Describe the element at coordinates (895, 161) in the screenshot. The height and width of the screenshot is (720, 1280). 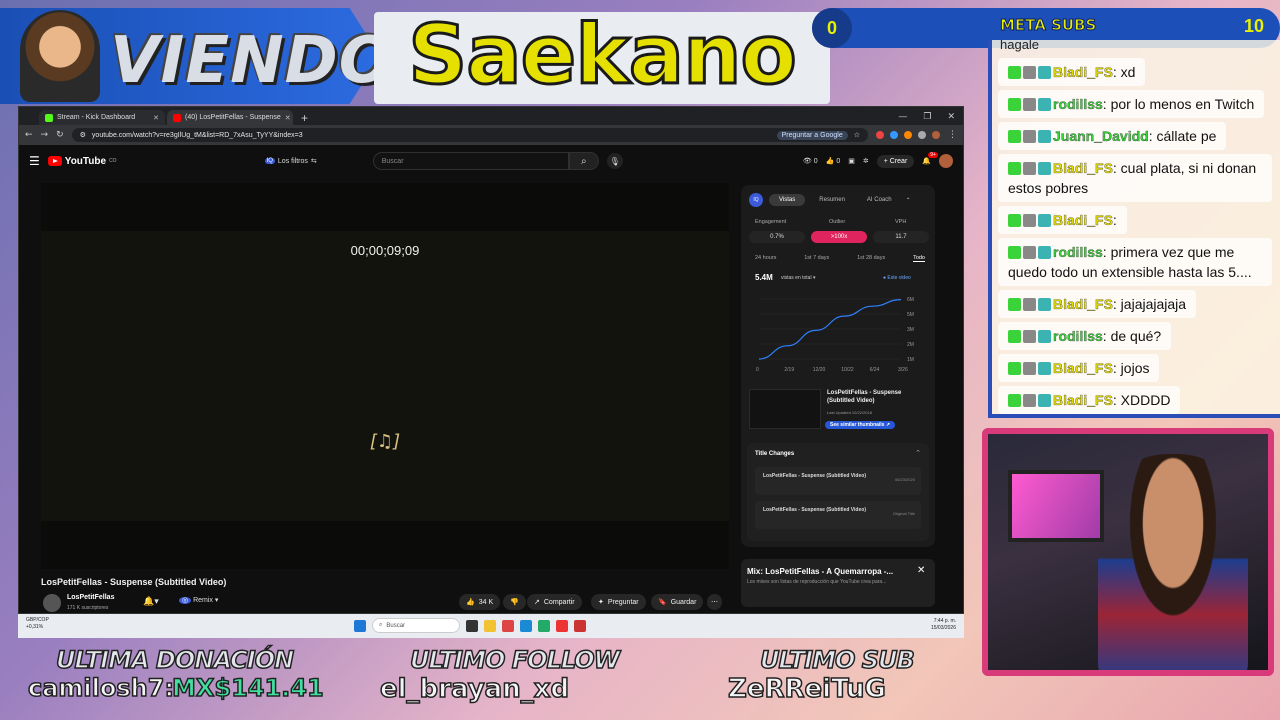
I see `create-button: + Crear` at that location.